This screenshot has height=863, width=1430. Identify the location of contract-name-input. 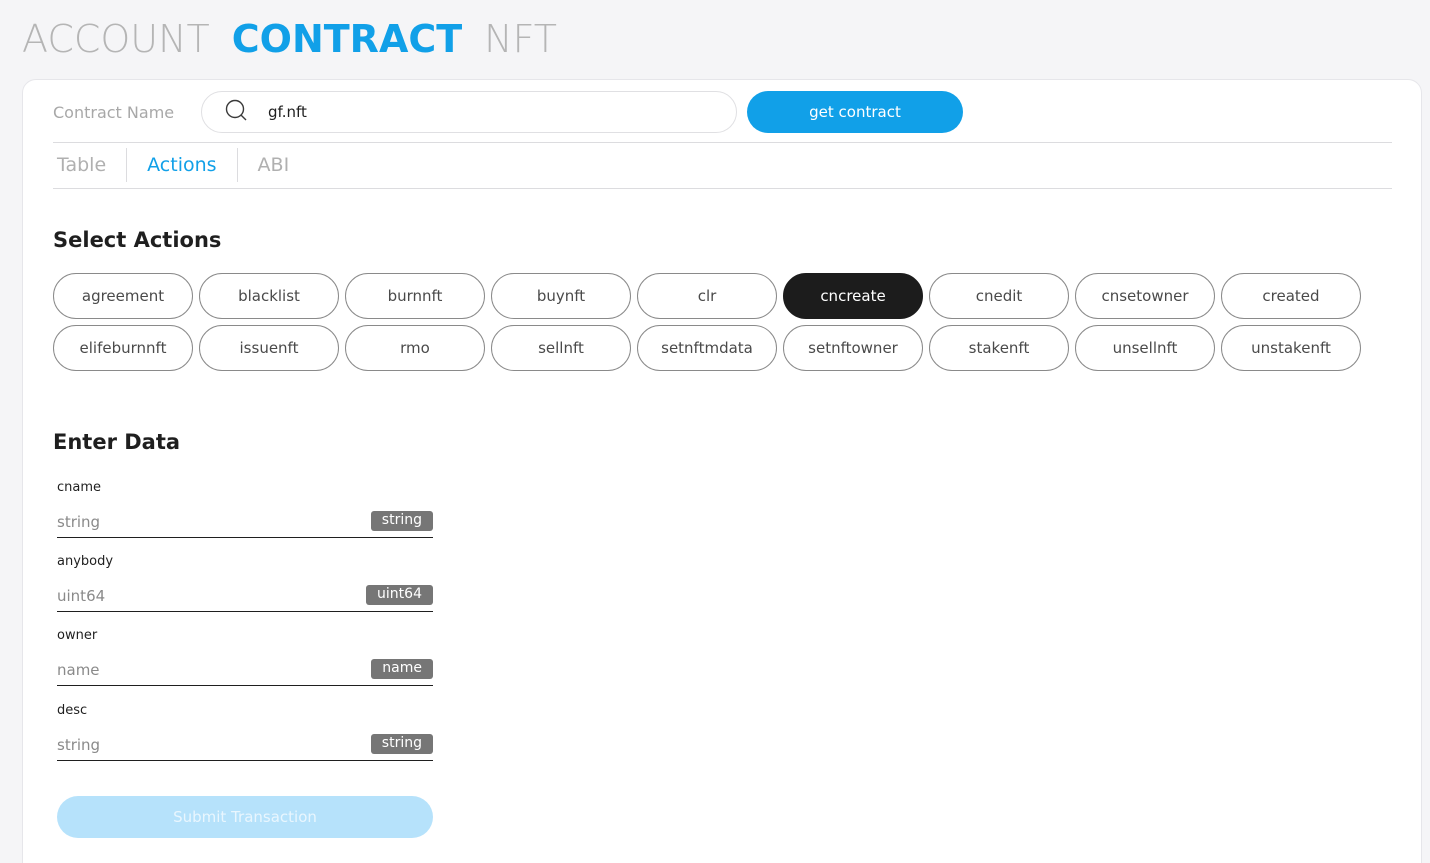
(488, 112).